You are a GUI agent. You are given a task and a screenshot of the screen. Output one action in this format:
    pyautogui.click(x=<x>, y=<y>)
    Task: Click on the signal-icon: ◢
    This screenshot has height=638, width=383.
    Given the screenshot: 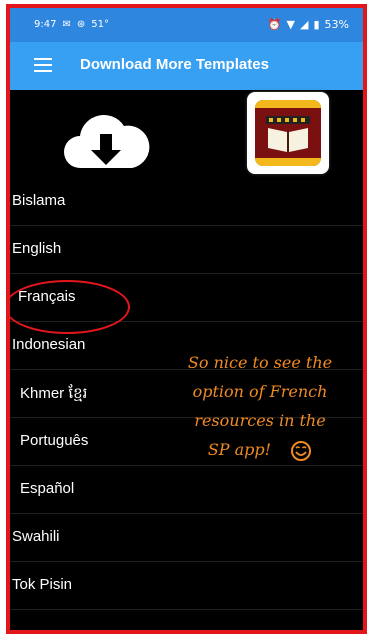 What is the action you would take?
    pyautogui.click(x=304, y=24)
    